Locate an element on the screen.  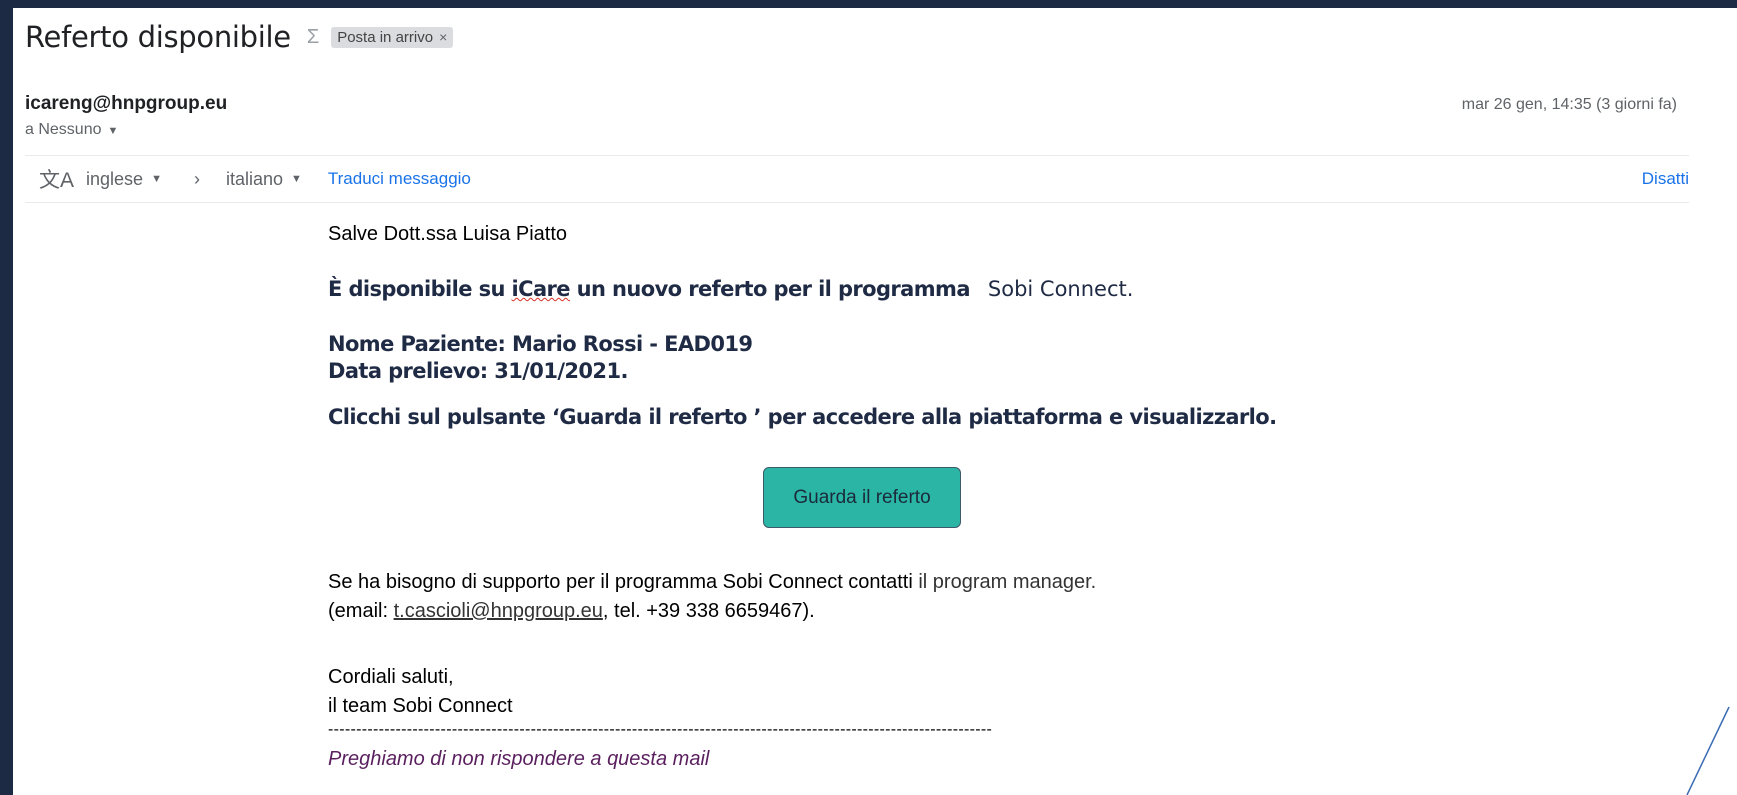
target-language-label: italiano is located at coordinates (254, 178).